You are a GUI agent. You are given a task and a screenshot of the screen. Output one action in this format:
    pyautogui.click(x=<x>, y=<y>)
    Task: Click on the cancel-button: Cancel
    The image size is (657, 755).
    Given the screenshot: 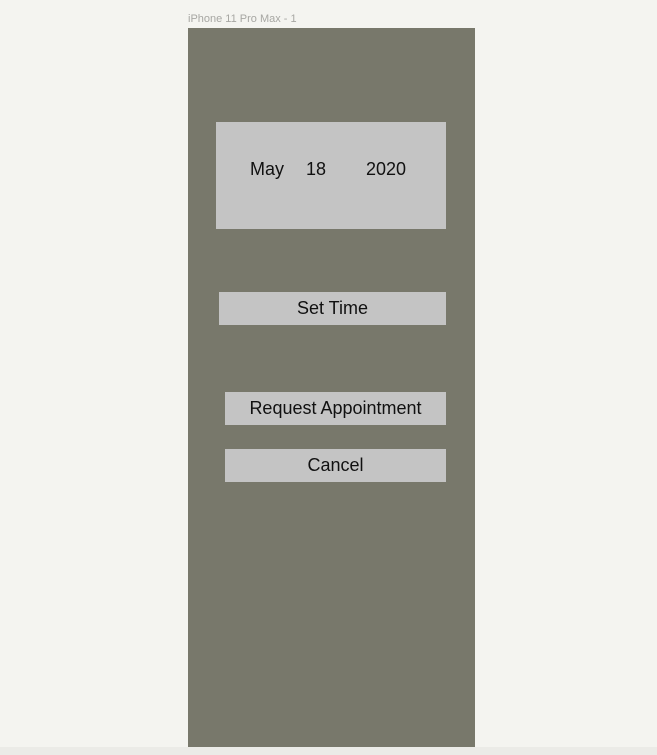 What is the action you would take?
    pyautogui.click(x=335, y=465)
    